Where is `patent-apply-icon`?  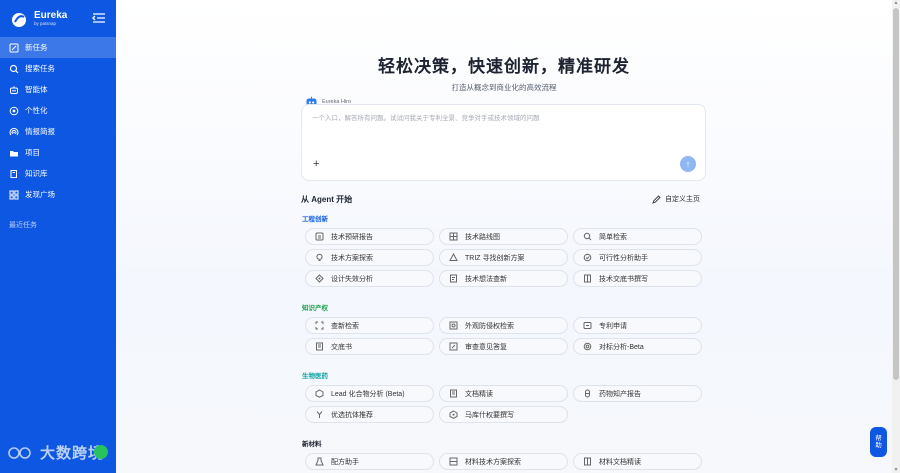 patent-apply-icon is located at coordinates (587, 325).